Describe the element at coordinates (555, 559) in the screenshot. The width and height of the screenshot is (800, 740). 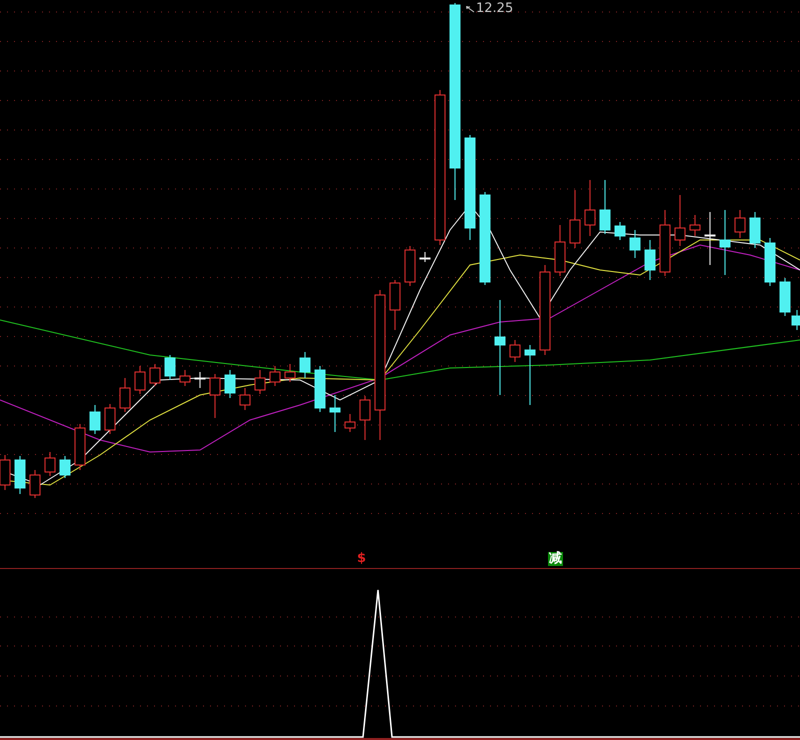
I see `sell-signal: 减` at that location.